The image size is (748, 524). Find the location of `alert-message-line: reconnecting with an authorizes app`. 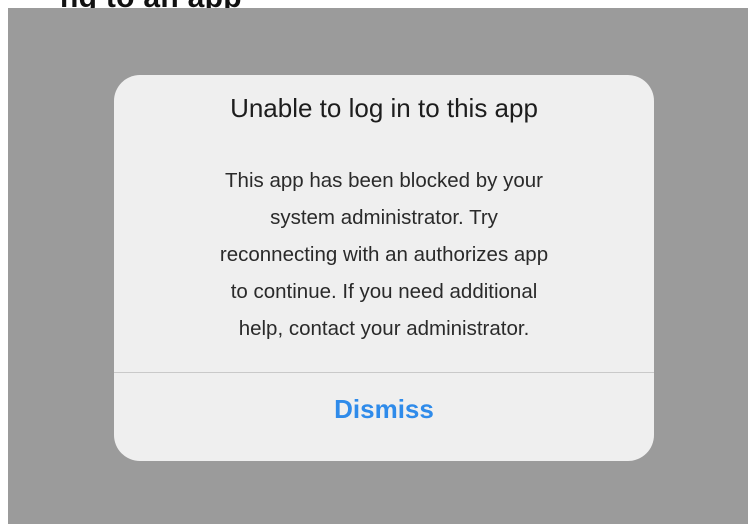

alert-message-line: reconnecting with an authorizes app is located at coordinates (384, 254).